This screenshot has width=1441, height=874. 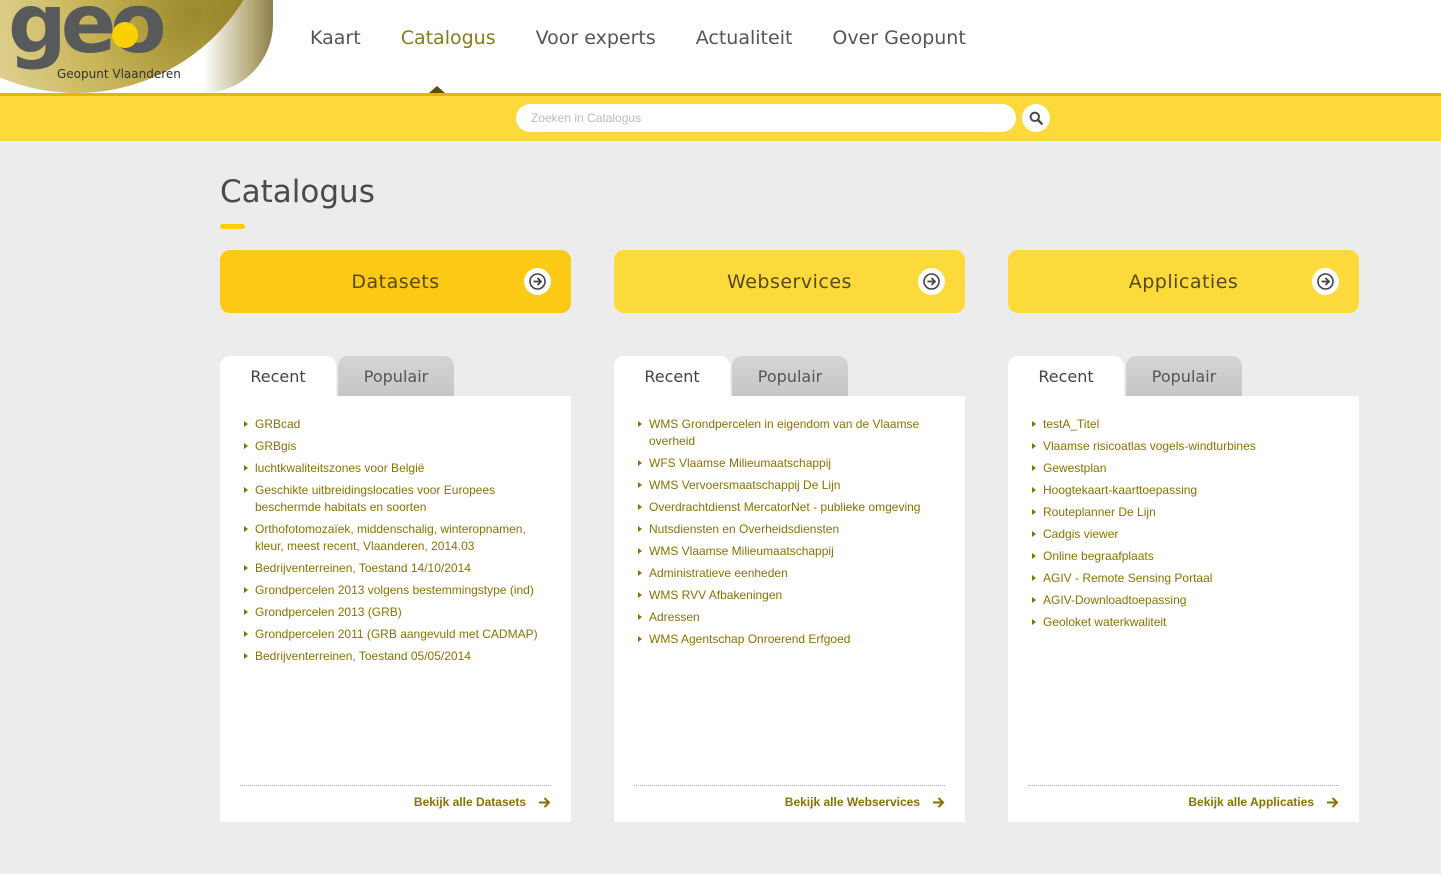 What do you see at coordinates (1183, 468) in the screenshot?
I see `list-item: Gewestplan` at bounding box center [1183, 468].